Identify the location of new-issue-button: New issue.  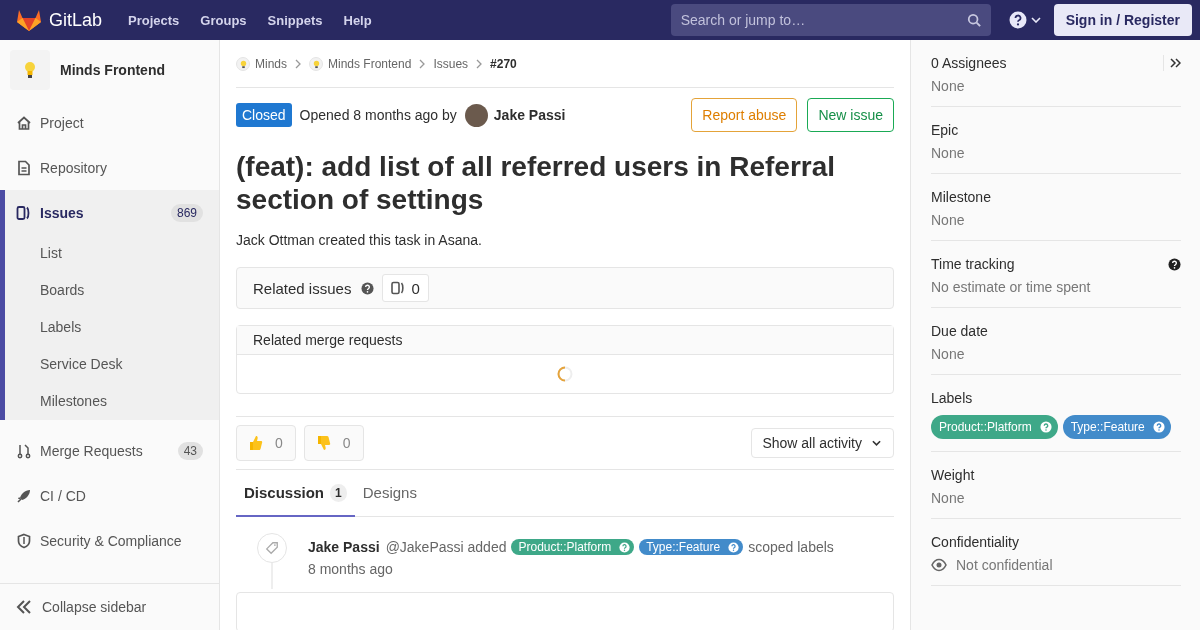
(850, 115).